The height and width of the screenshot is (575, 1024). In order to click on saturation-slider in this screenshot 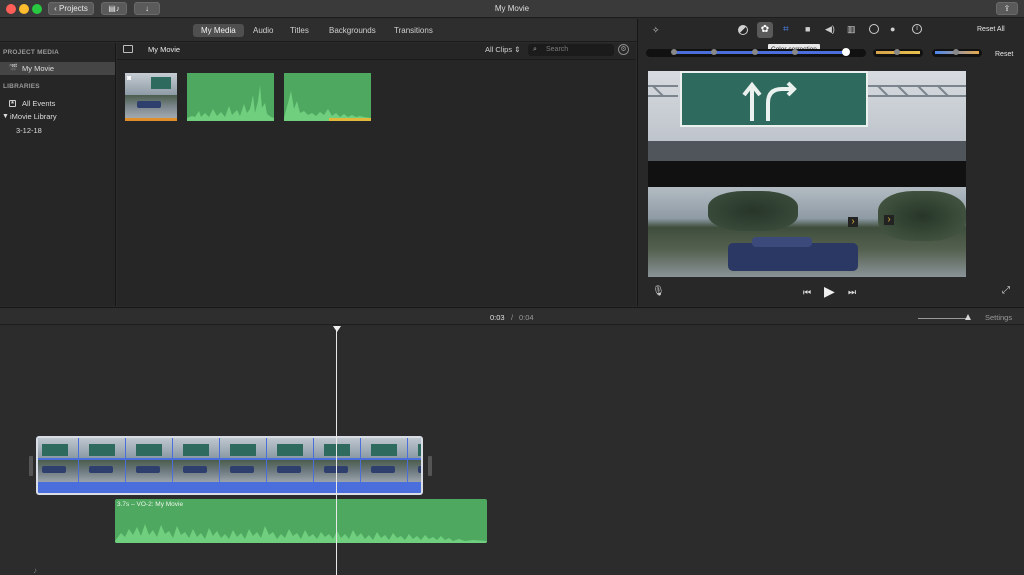, I will do `click(898, 53)`.